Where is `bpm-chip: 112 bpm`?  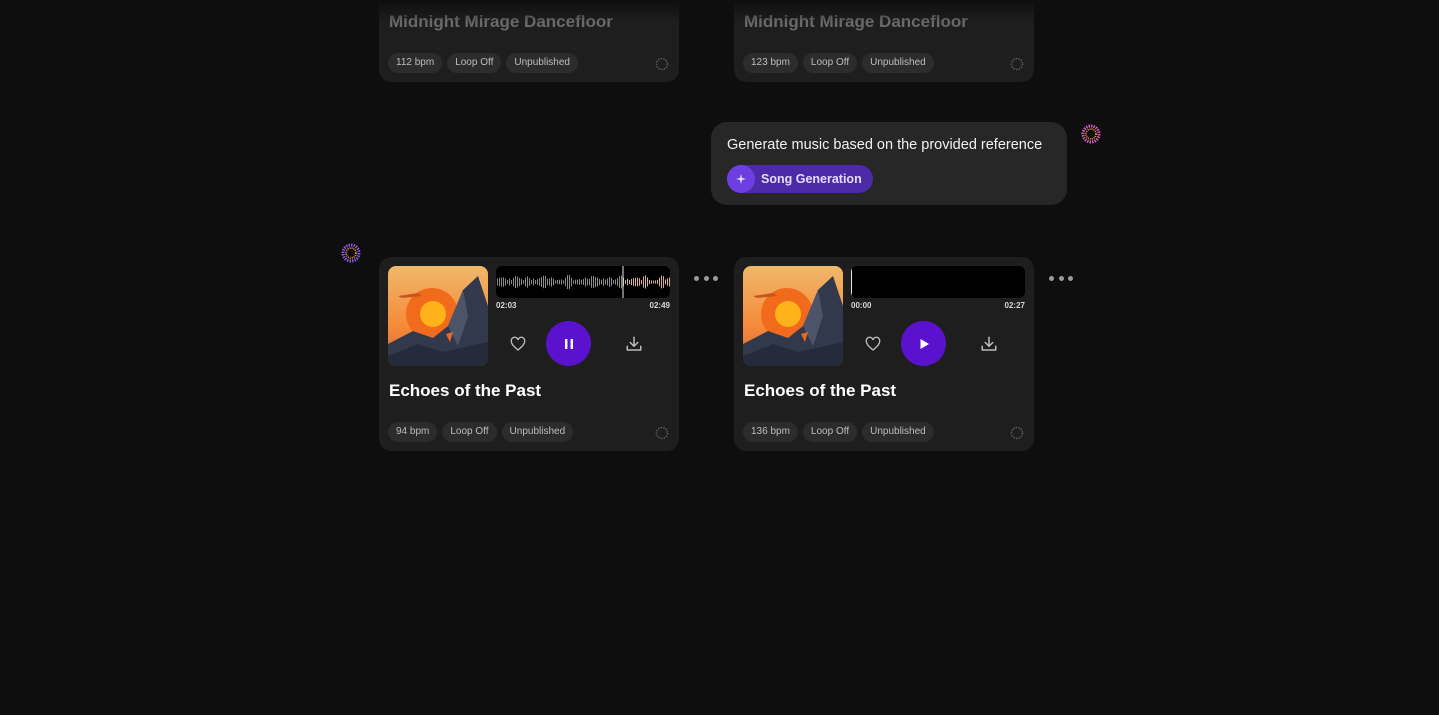 bpm-chip: 112 bpm is located at coordinates (415, 63).